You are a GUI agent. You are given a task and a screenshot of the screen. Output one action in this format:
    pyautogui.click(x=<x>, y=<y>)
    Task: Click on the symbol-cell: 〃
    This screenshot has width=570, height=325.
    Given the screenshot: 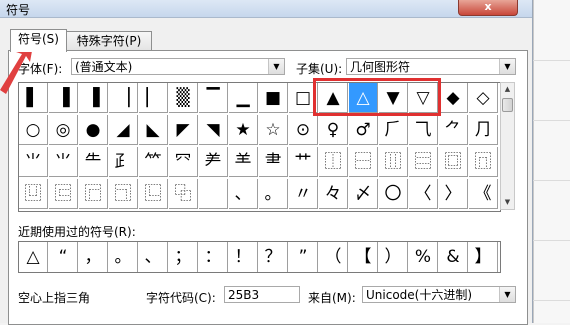 What is the action you would take?
    pyautogui.click(x=303, y=194)
    